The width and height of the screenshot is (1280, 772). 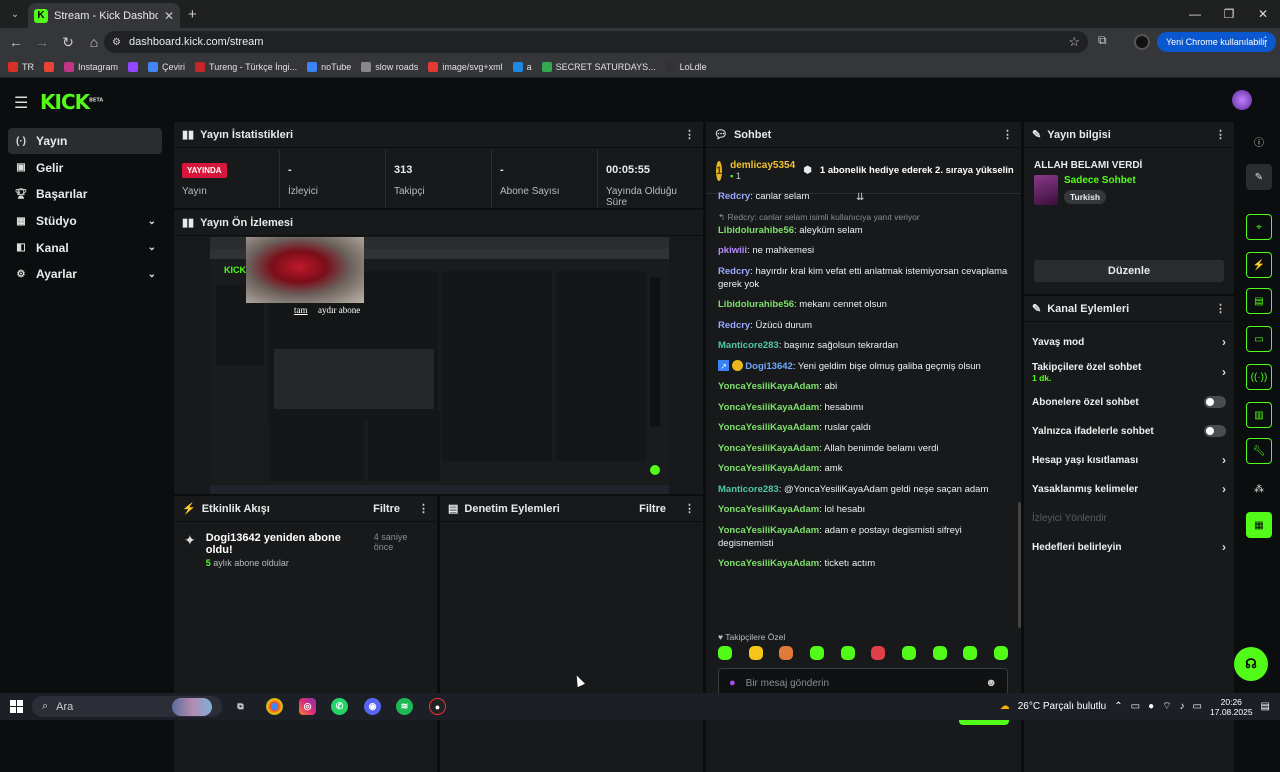 What do you see at coordinates (1062, 706) in the screenshot?
I see `weather-text: 26°C Parçalı bulutlu` at bounding box center [1062, 706].